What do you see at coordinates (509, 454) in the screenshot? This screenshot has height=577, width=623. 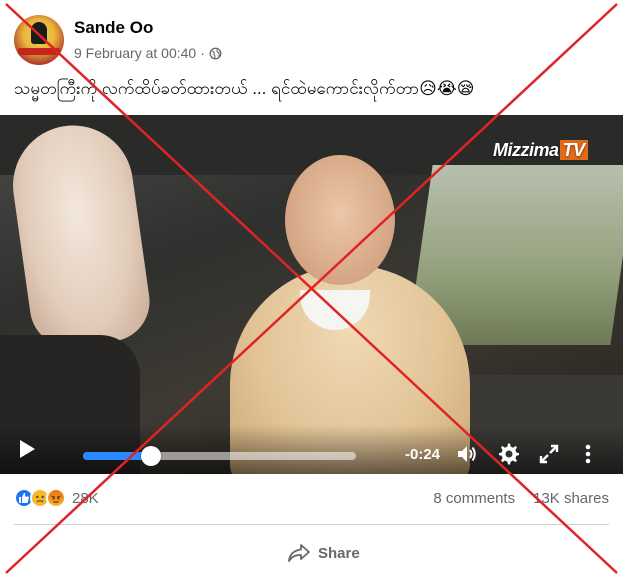 I see `gear-icon` at bounding box center [509, 454].